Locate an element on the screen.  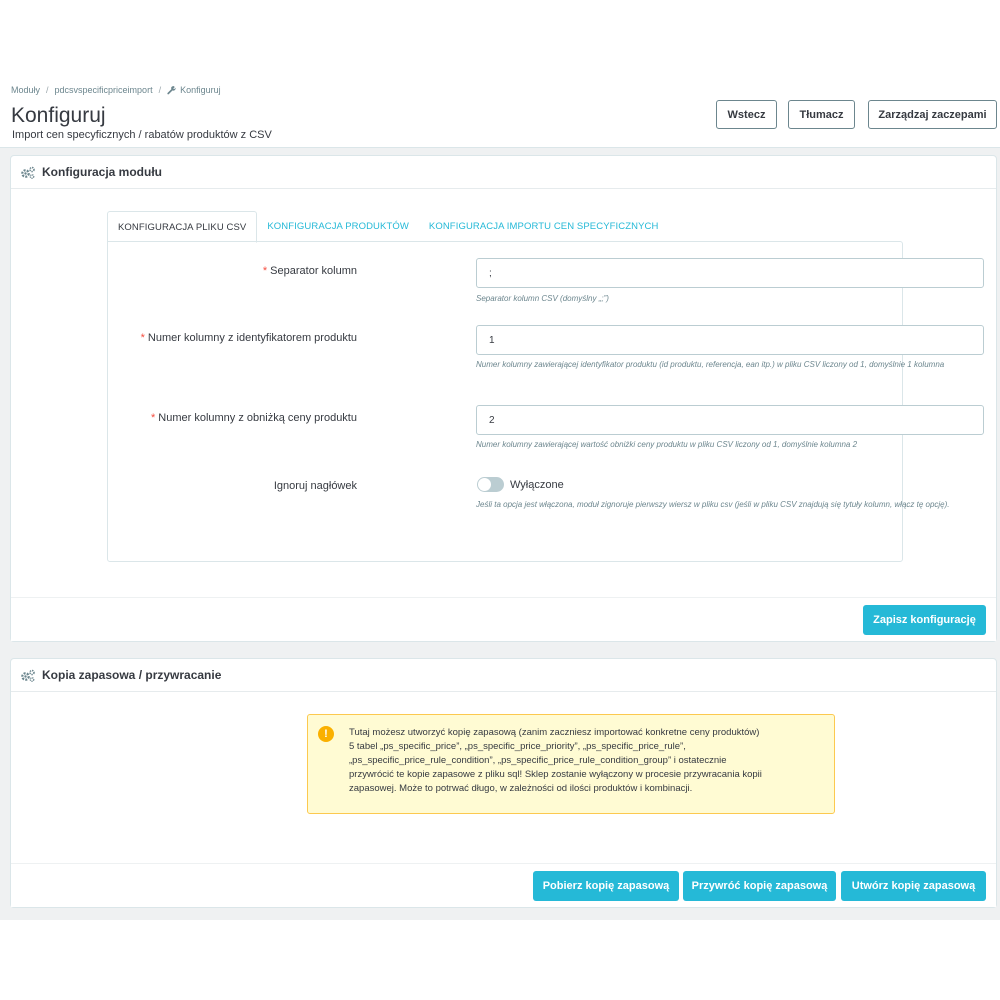
discount-column-label: * Numer kolumny z obniżką ceny produktu is located at coordinates (254, 418).